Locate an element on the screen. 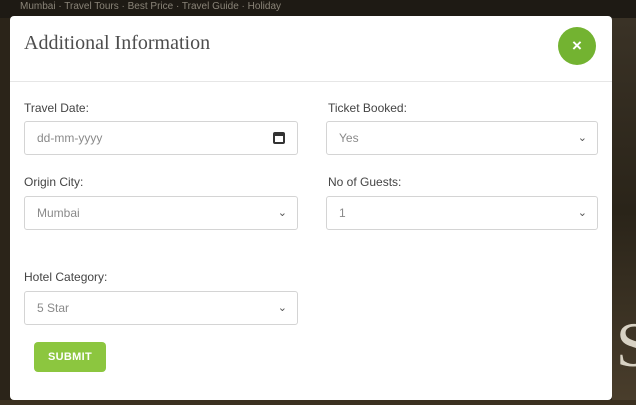  travel-date-placeholder: dd-mm-yyyy is located at coordinates (70, 138).